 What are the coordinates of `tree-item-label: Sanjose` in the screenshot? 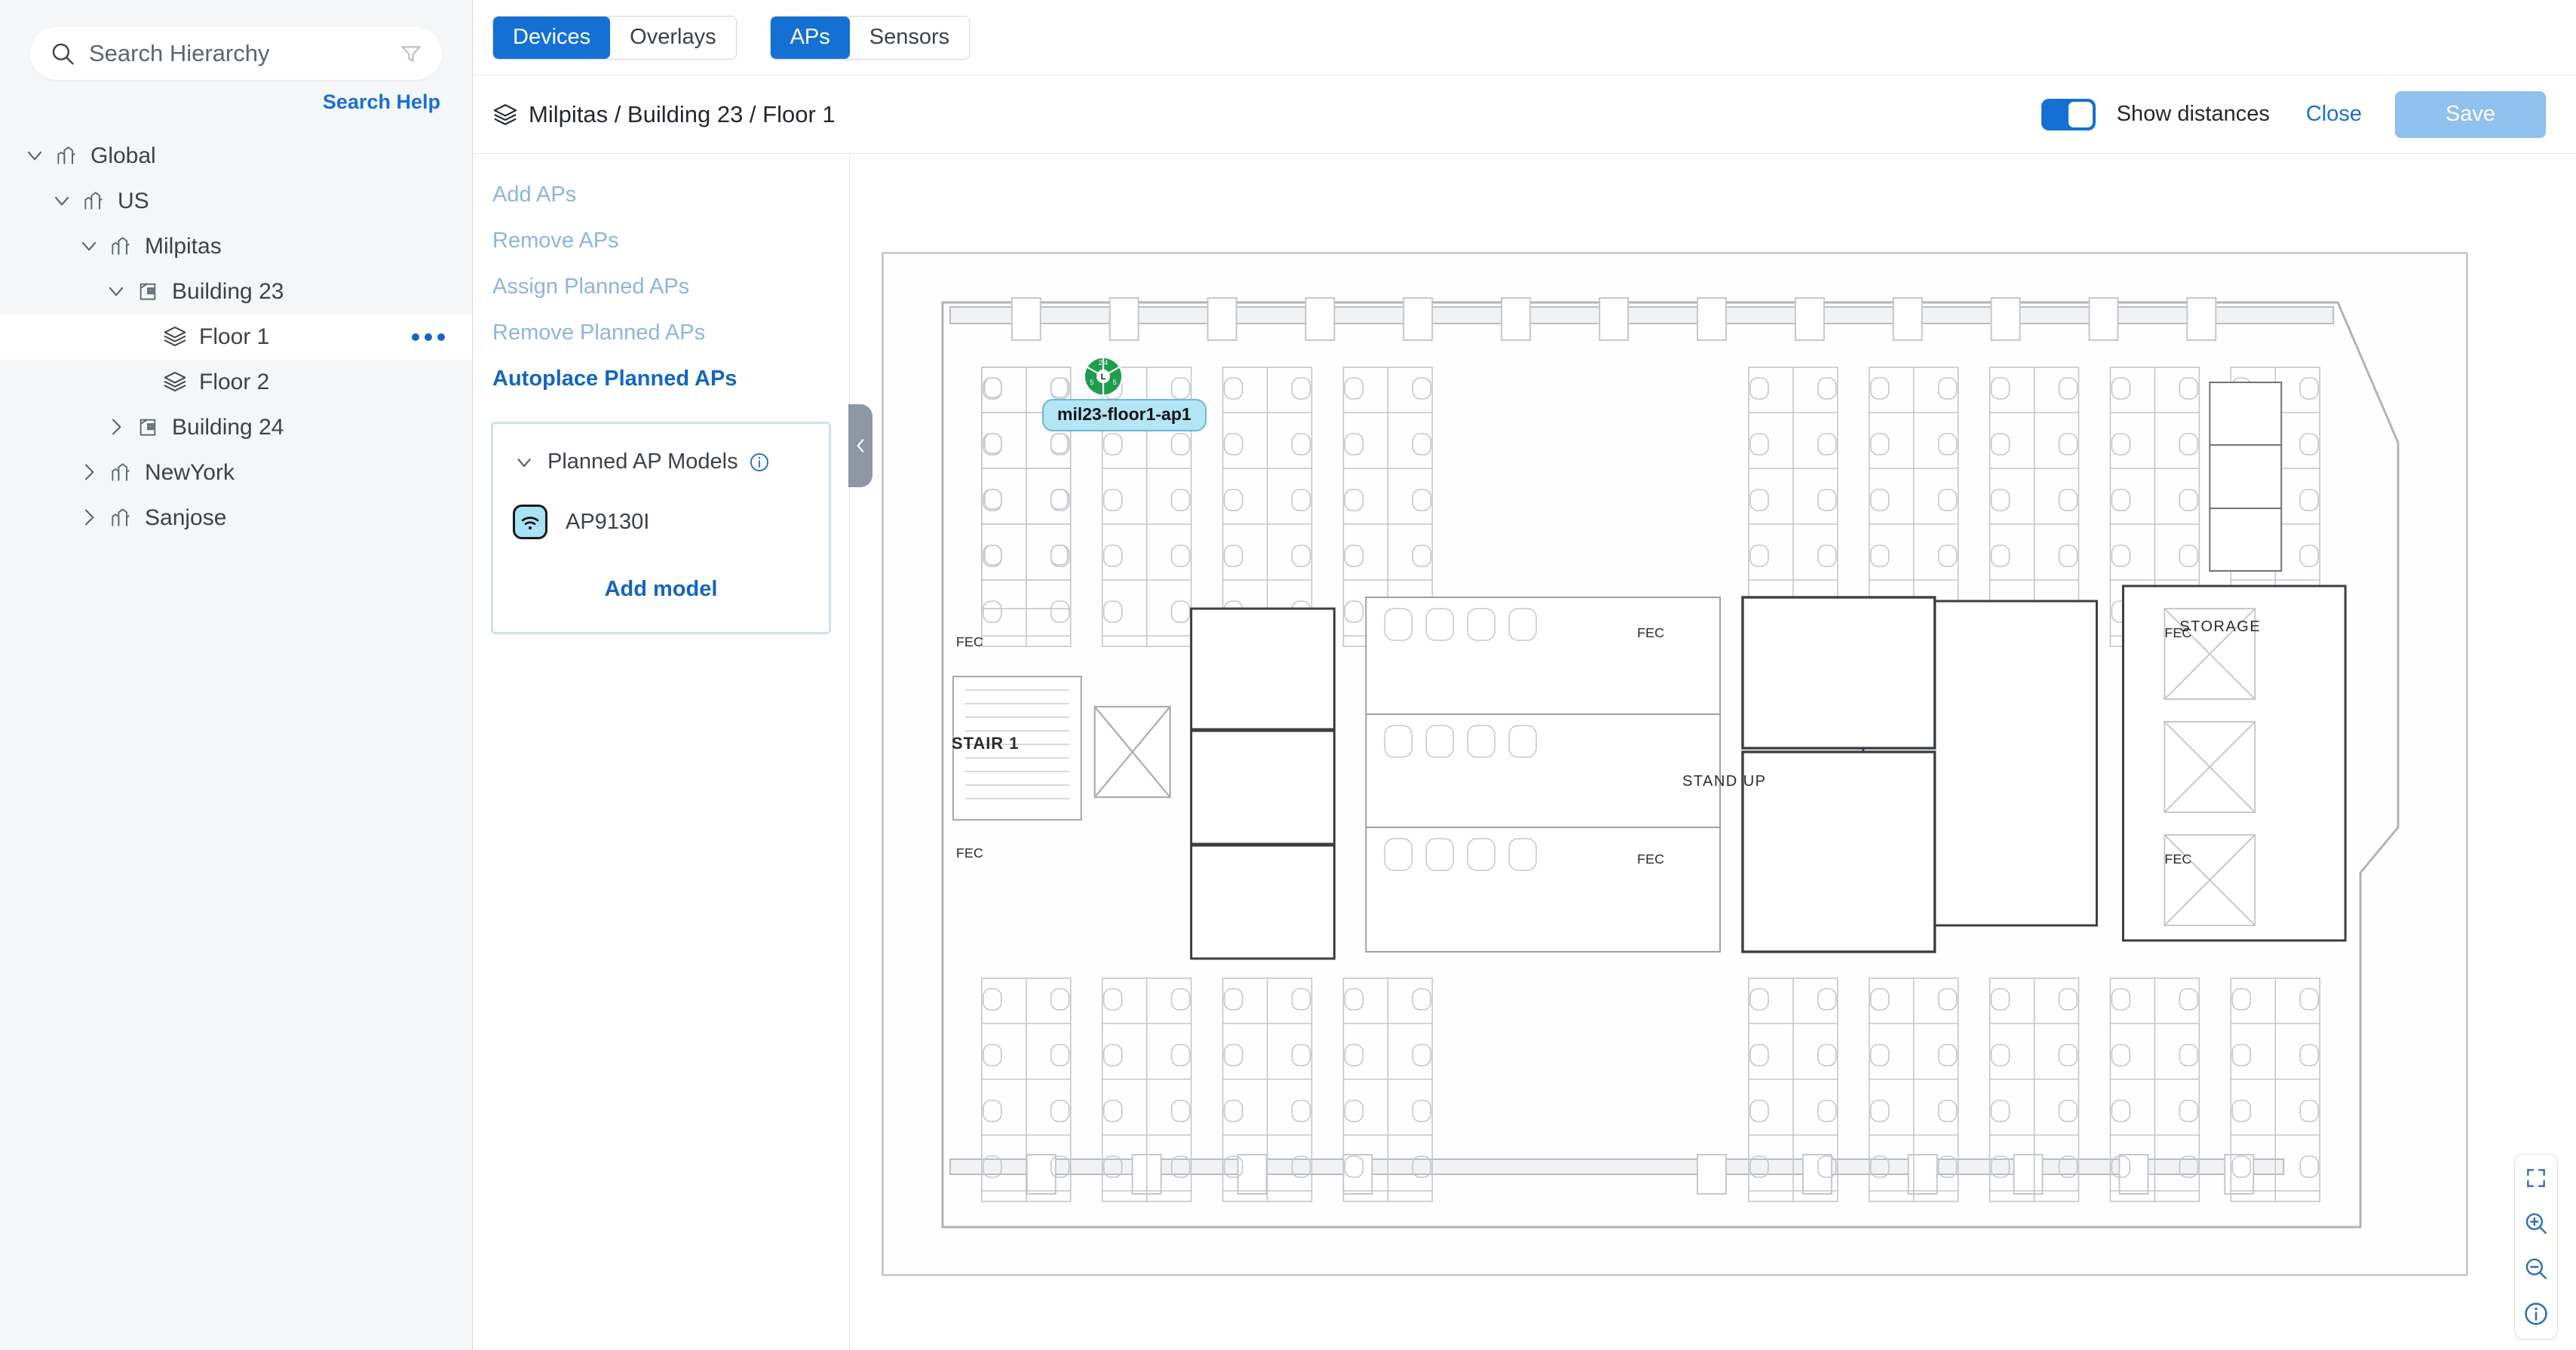 It's located at (186, 517).